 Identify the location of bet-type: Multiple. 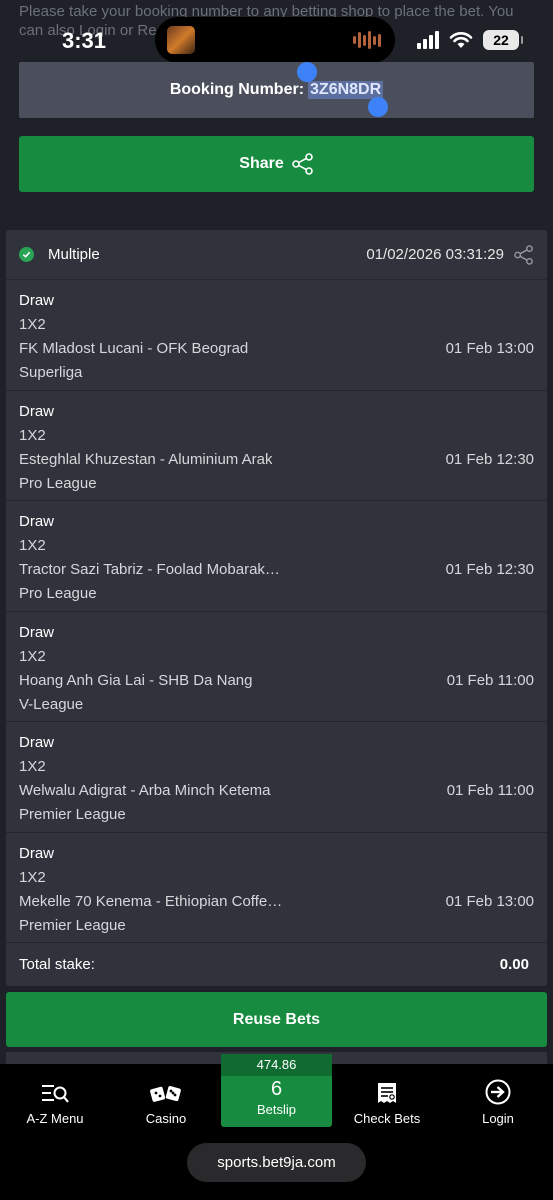
(74, 254).